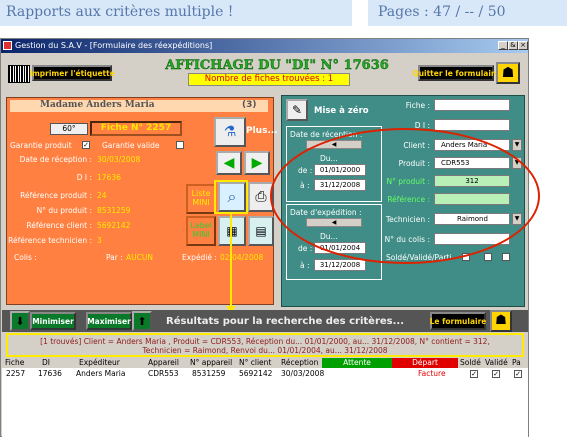  I want to click on par-label: Par :, so click(114, 257).